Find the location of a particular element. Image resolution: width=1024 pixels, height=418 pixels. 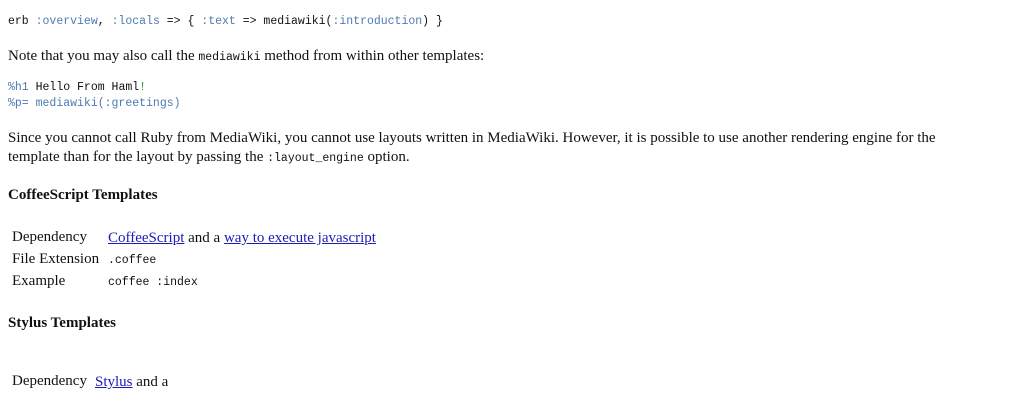

code-comma: , is located at coordinates (101, 21).